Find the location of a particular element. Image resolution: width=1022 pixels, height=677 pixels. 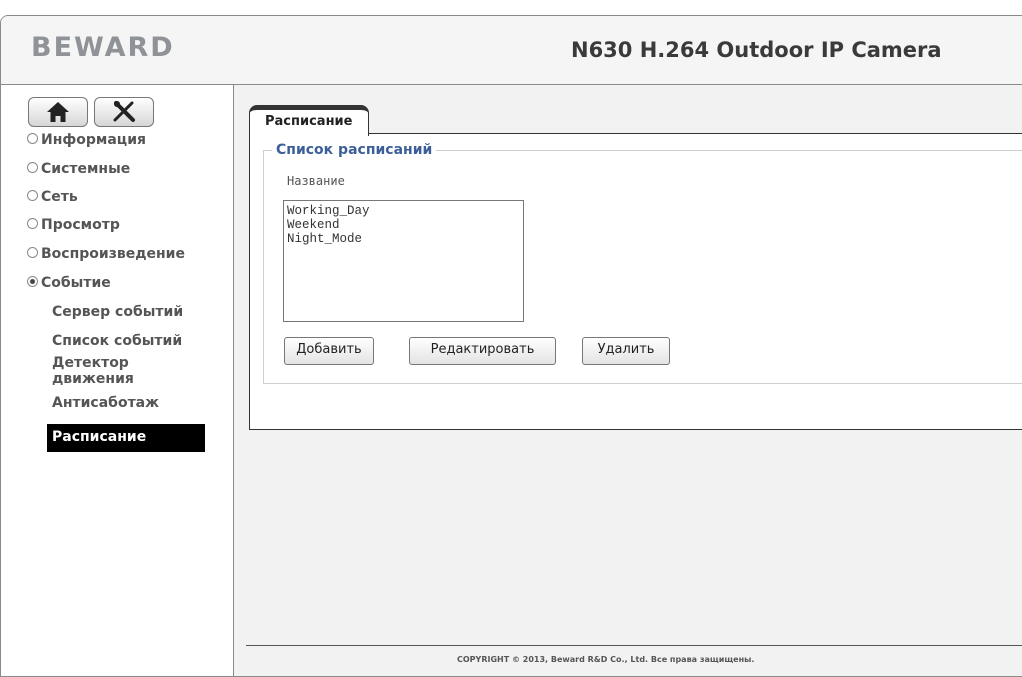

sidebar-item-label: Просмотр is located at coordinates (80, 225).